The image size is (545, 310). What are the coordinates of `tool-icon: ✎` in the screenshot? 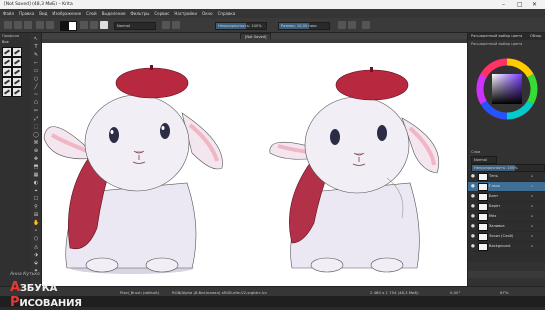 It's located at (36, 55).